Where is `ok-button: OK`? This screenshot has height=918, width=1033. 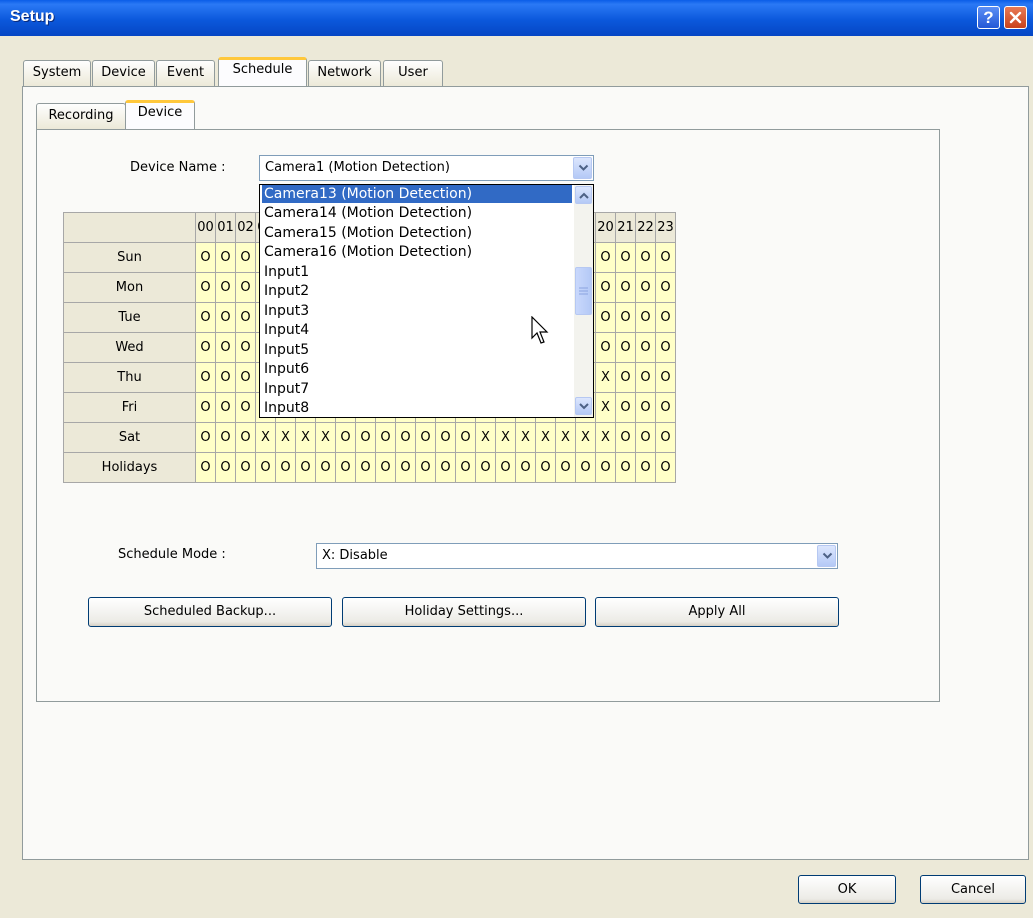 ok-button: OK is located at coordinates (847, 889).